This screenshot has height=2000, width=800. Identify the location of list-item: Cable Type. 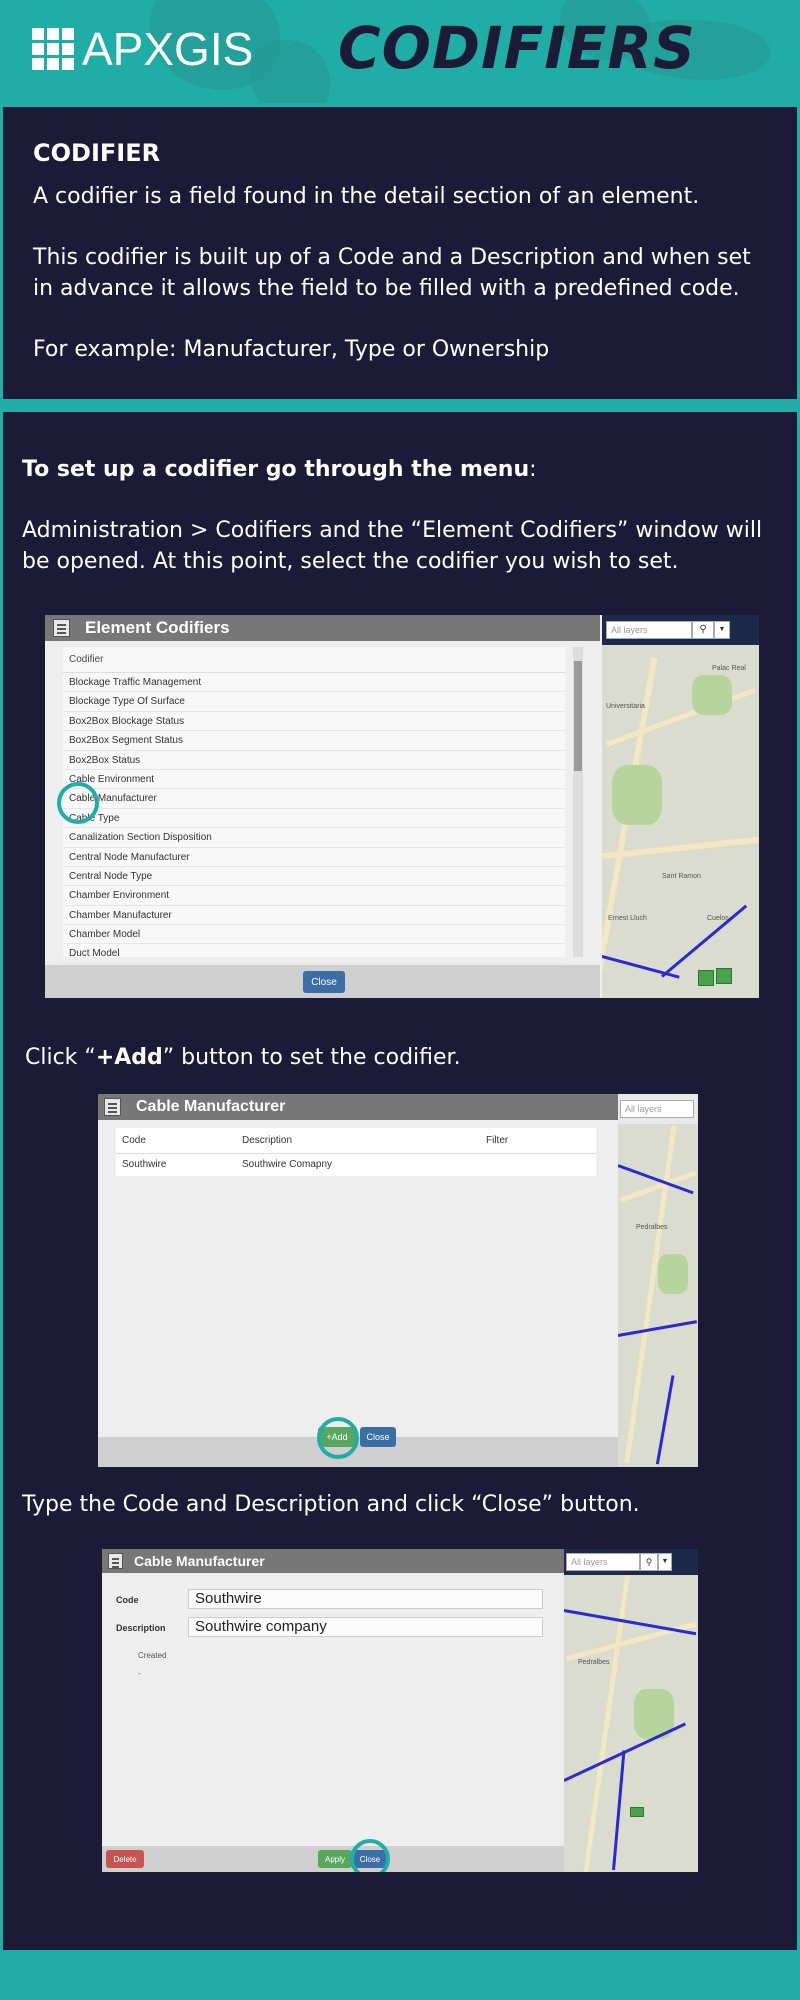
(314, 819).